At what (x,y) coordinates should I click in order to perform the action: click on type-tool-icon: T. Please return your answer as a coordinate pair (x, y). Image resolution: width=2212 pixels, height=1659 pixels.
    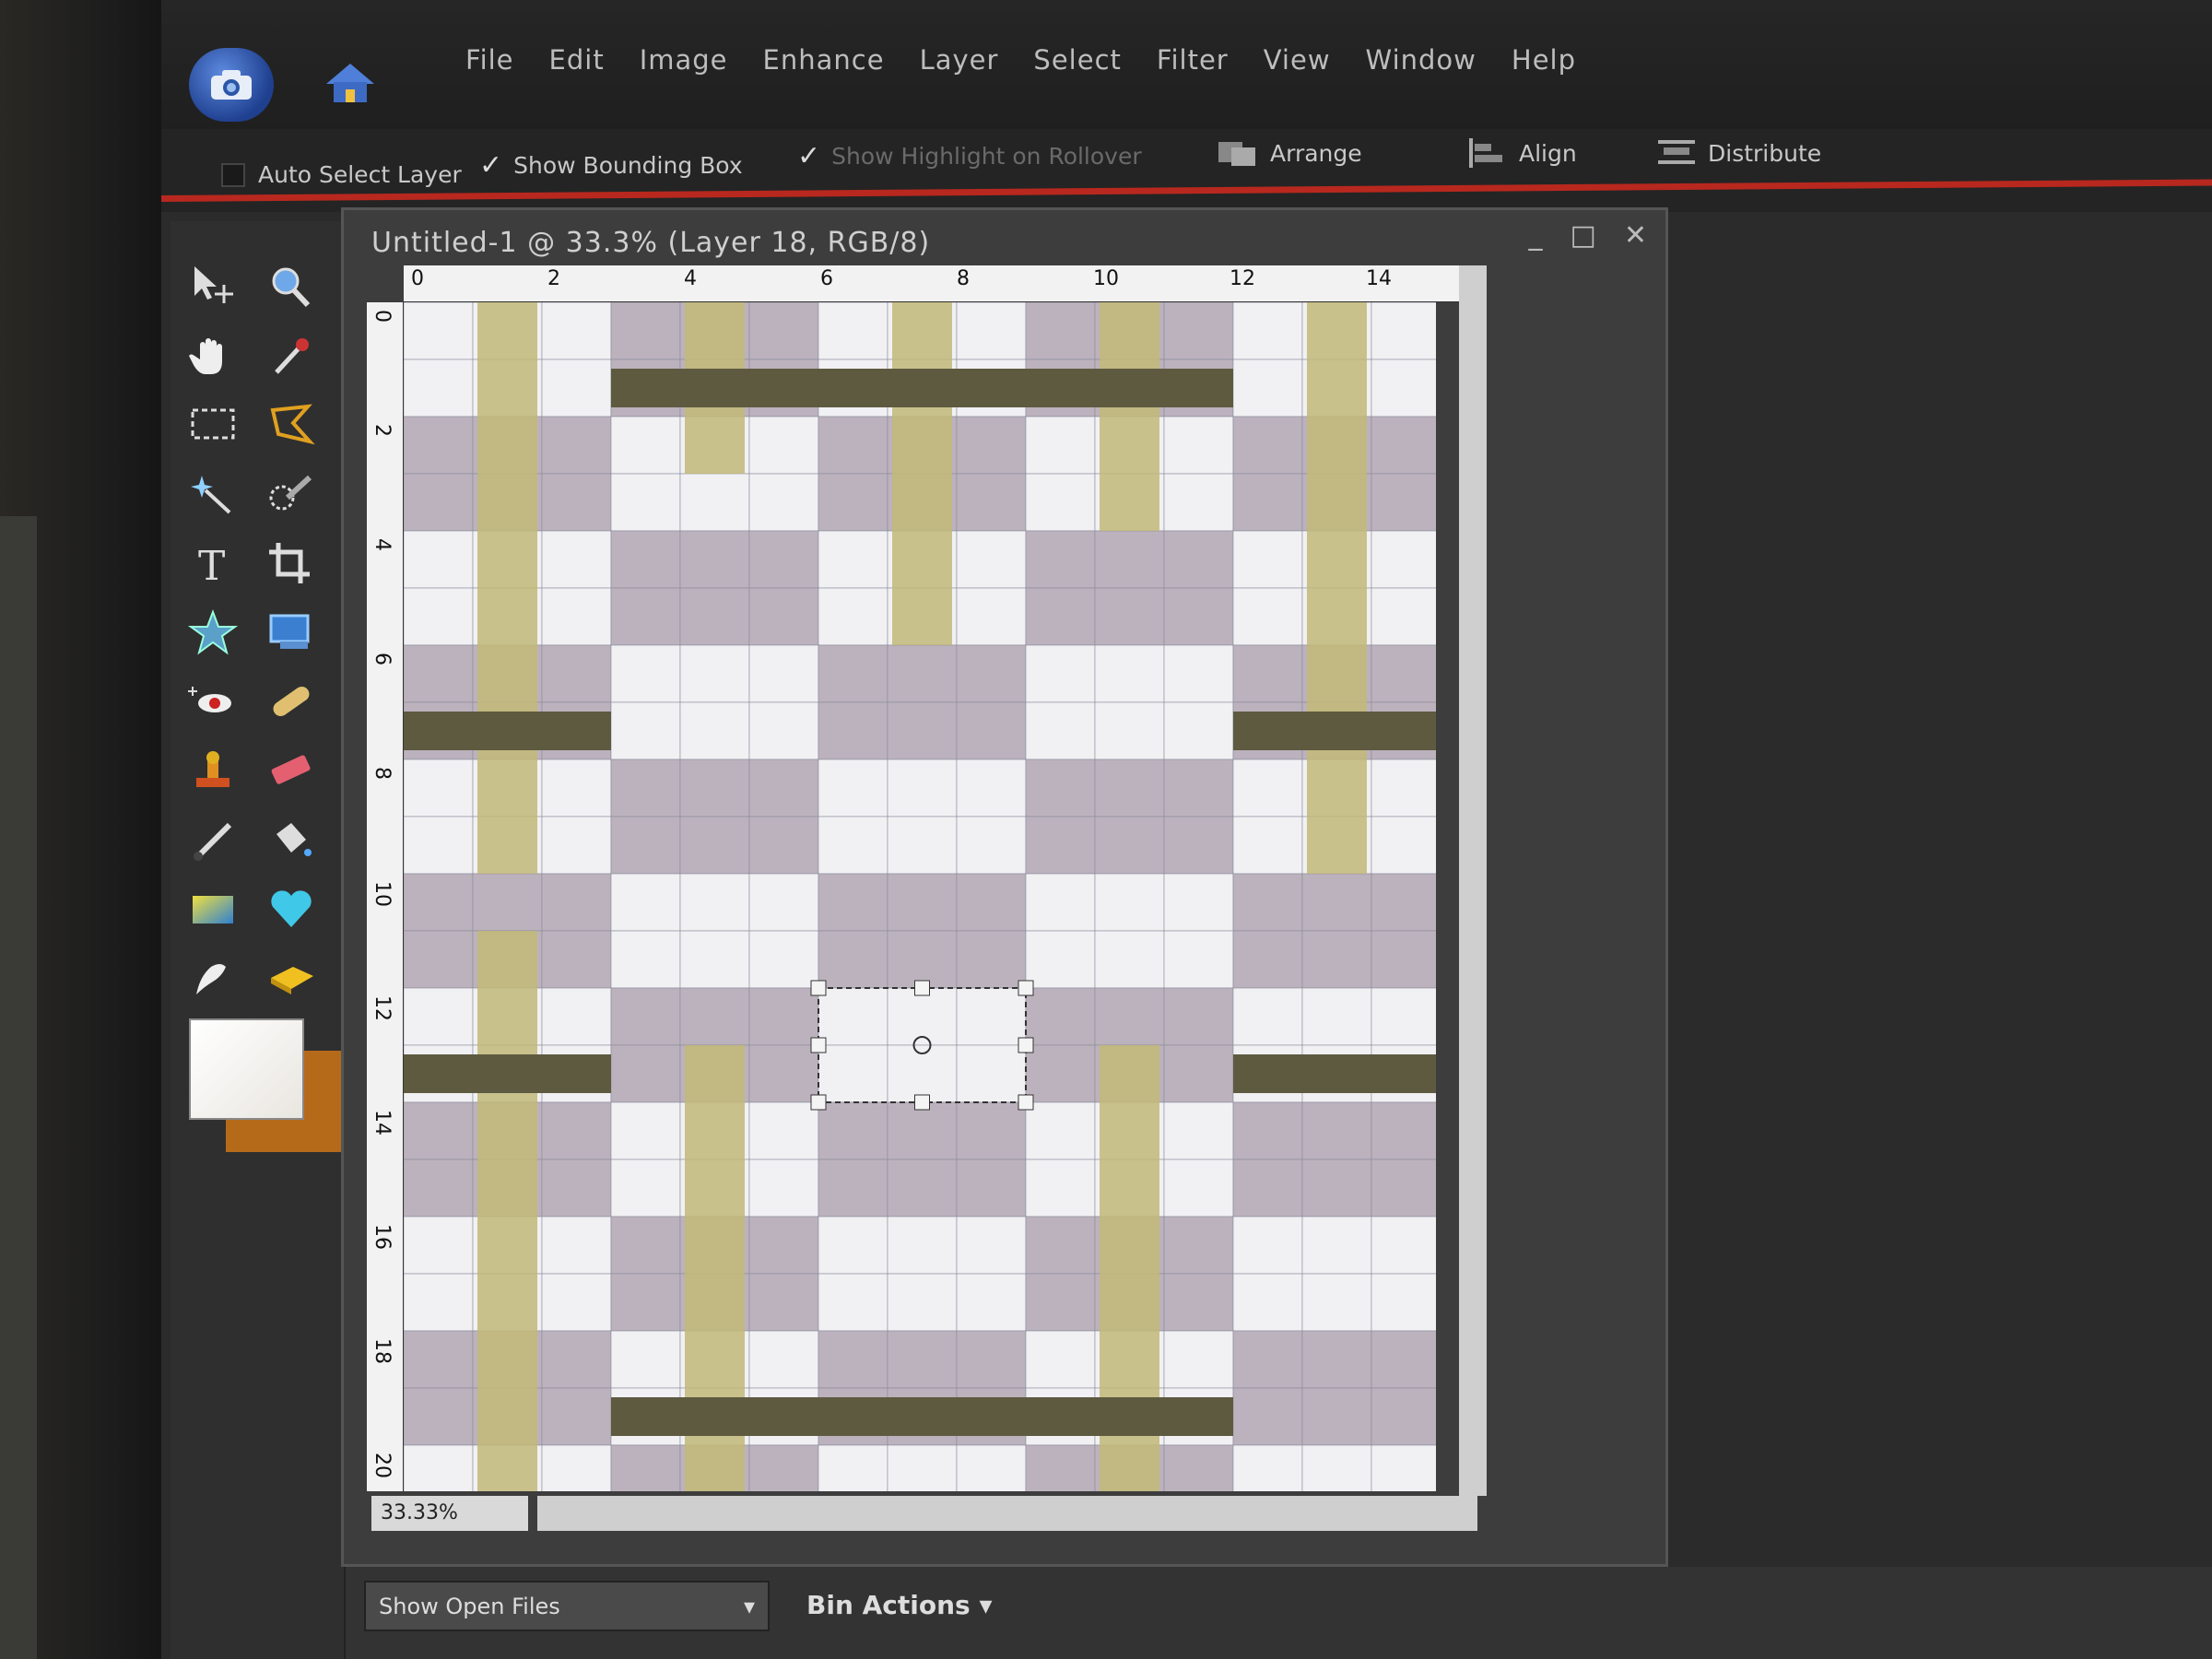
    Looking at the image, I should click on (213, 563).